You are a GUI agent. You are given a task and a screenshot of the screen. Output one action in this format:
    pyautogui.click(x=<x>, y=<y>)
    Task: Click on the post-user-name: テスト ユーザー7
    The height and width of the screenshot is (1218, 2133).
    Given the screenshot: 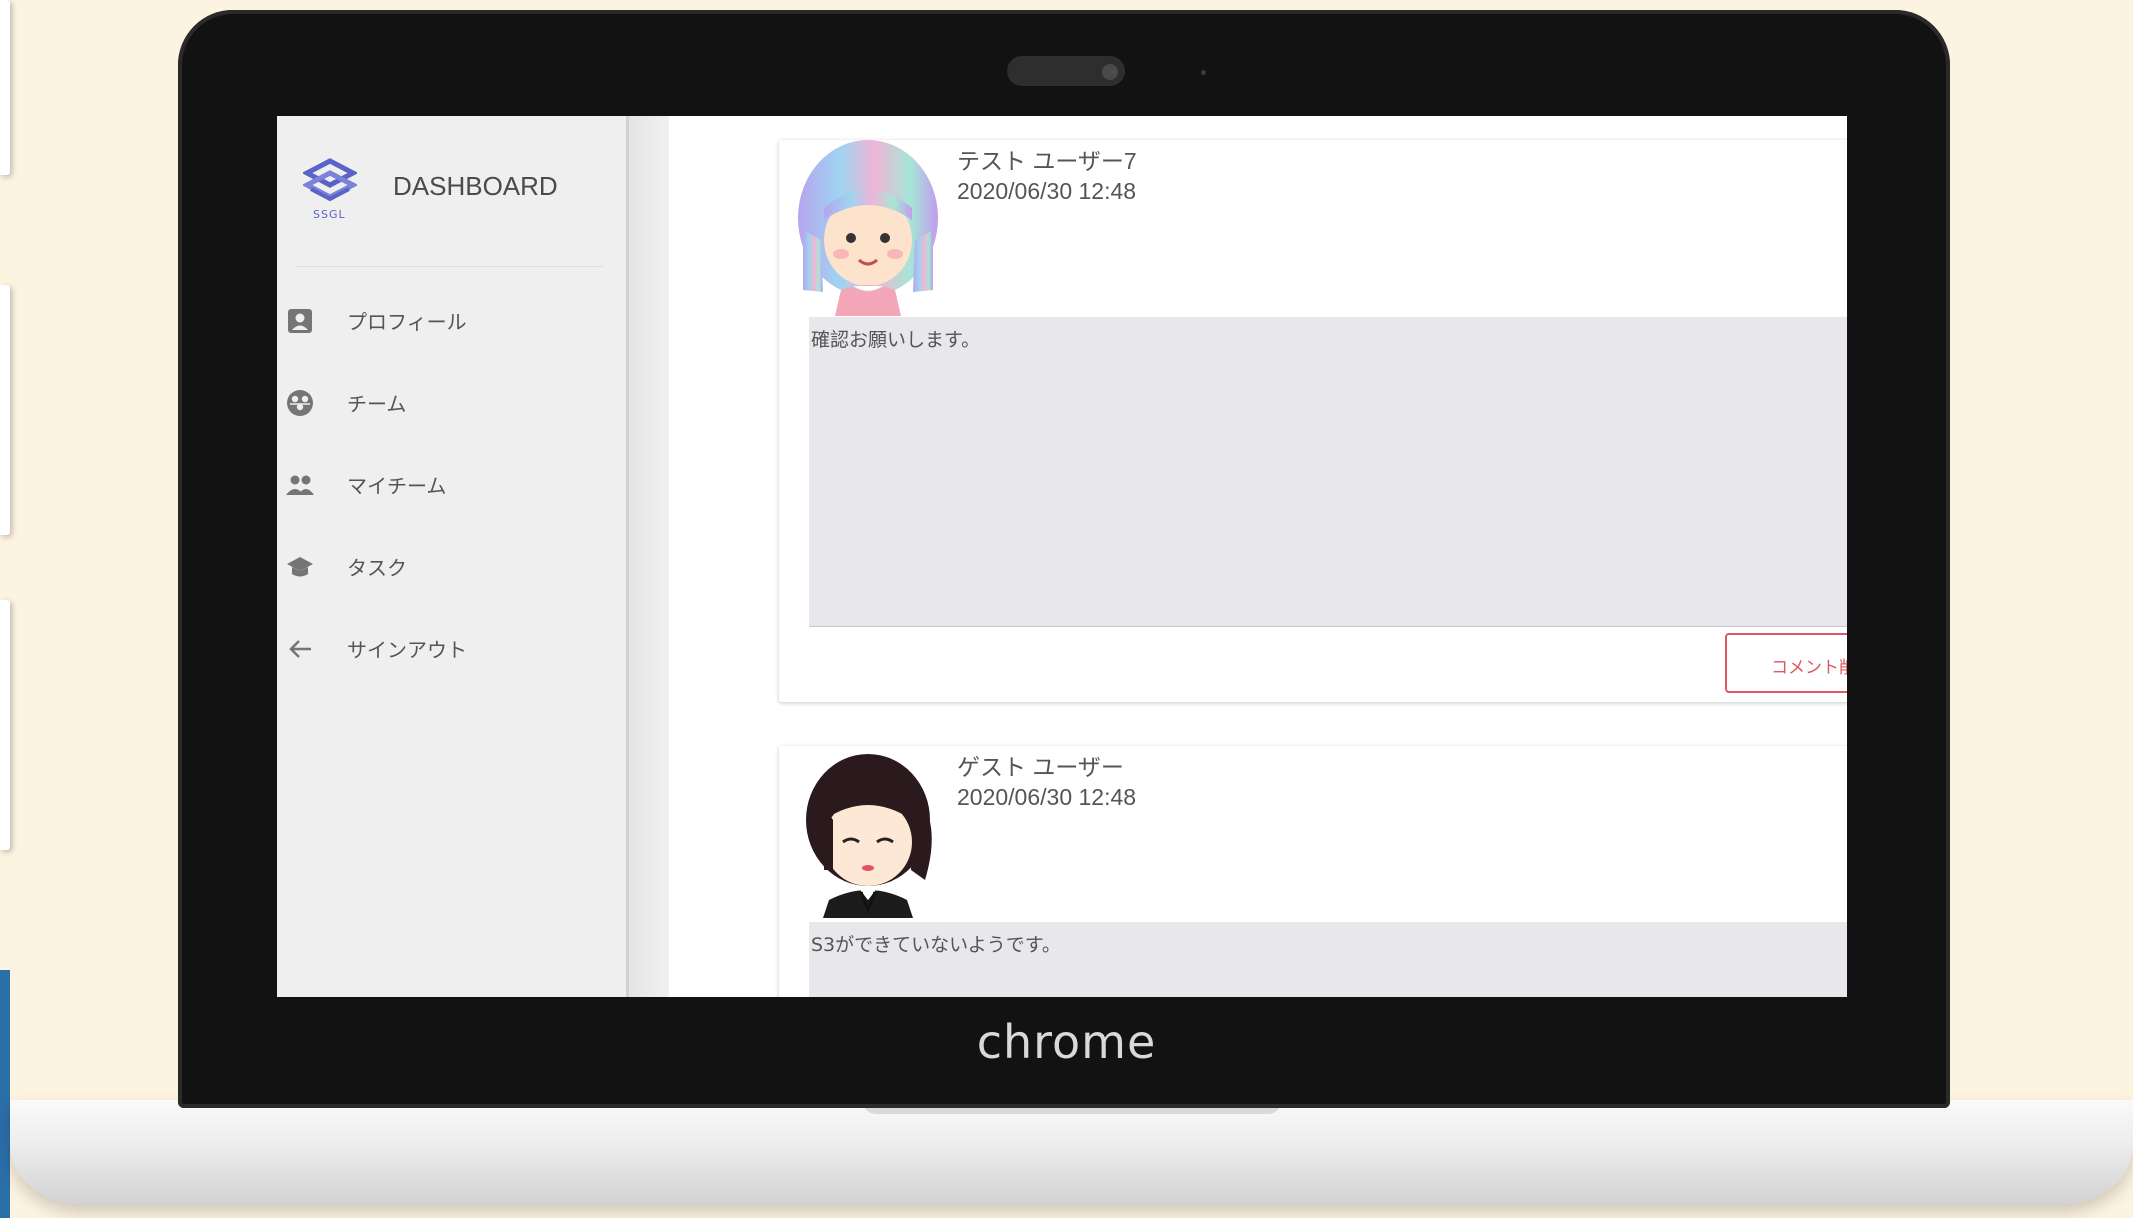 What is the action you would take?
    pyautogui.click(x=1047, y=161)
    